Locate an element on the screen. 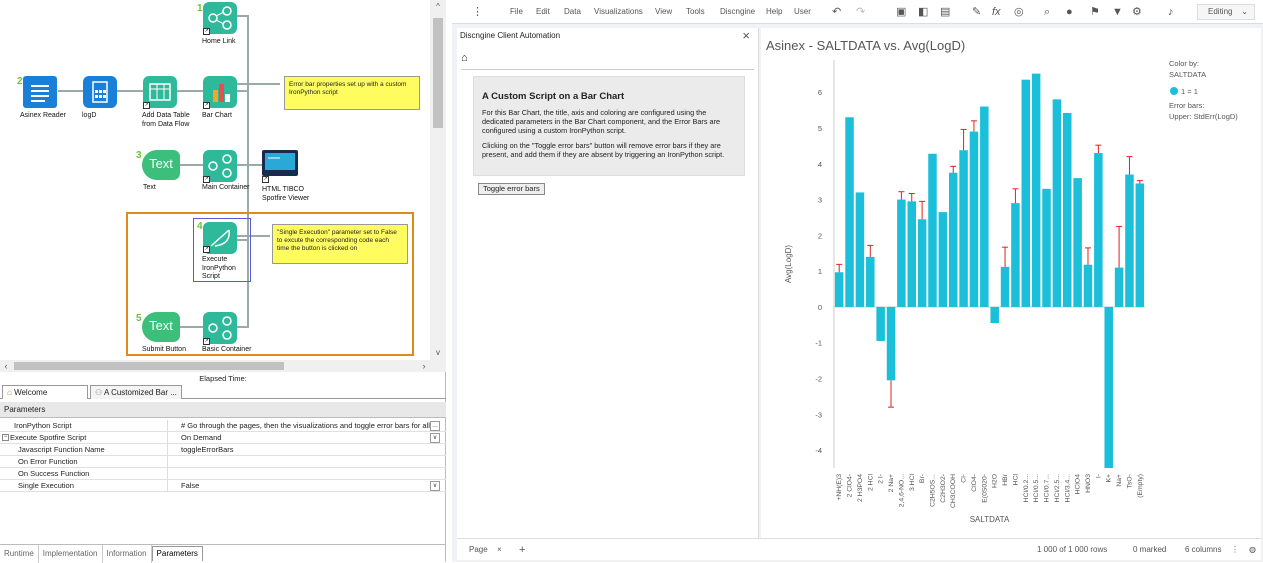  asinex-reader-node is located at coordinates (40, 92).